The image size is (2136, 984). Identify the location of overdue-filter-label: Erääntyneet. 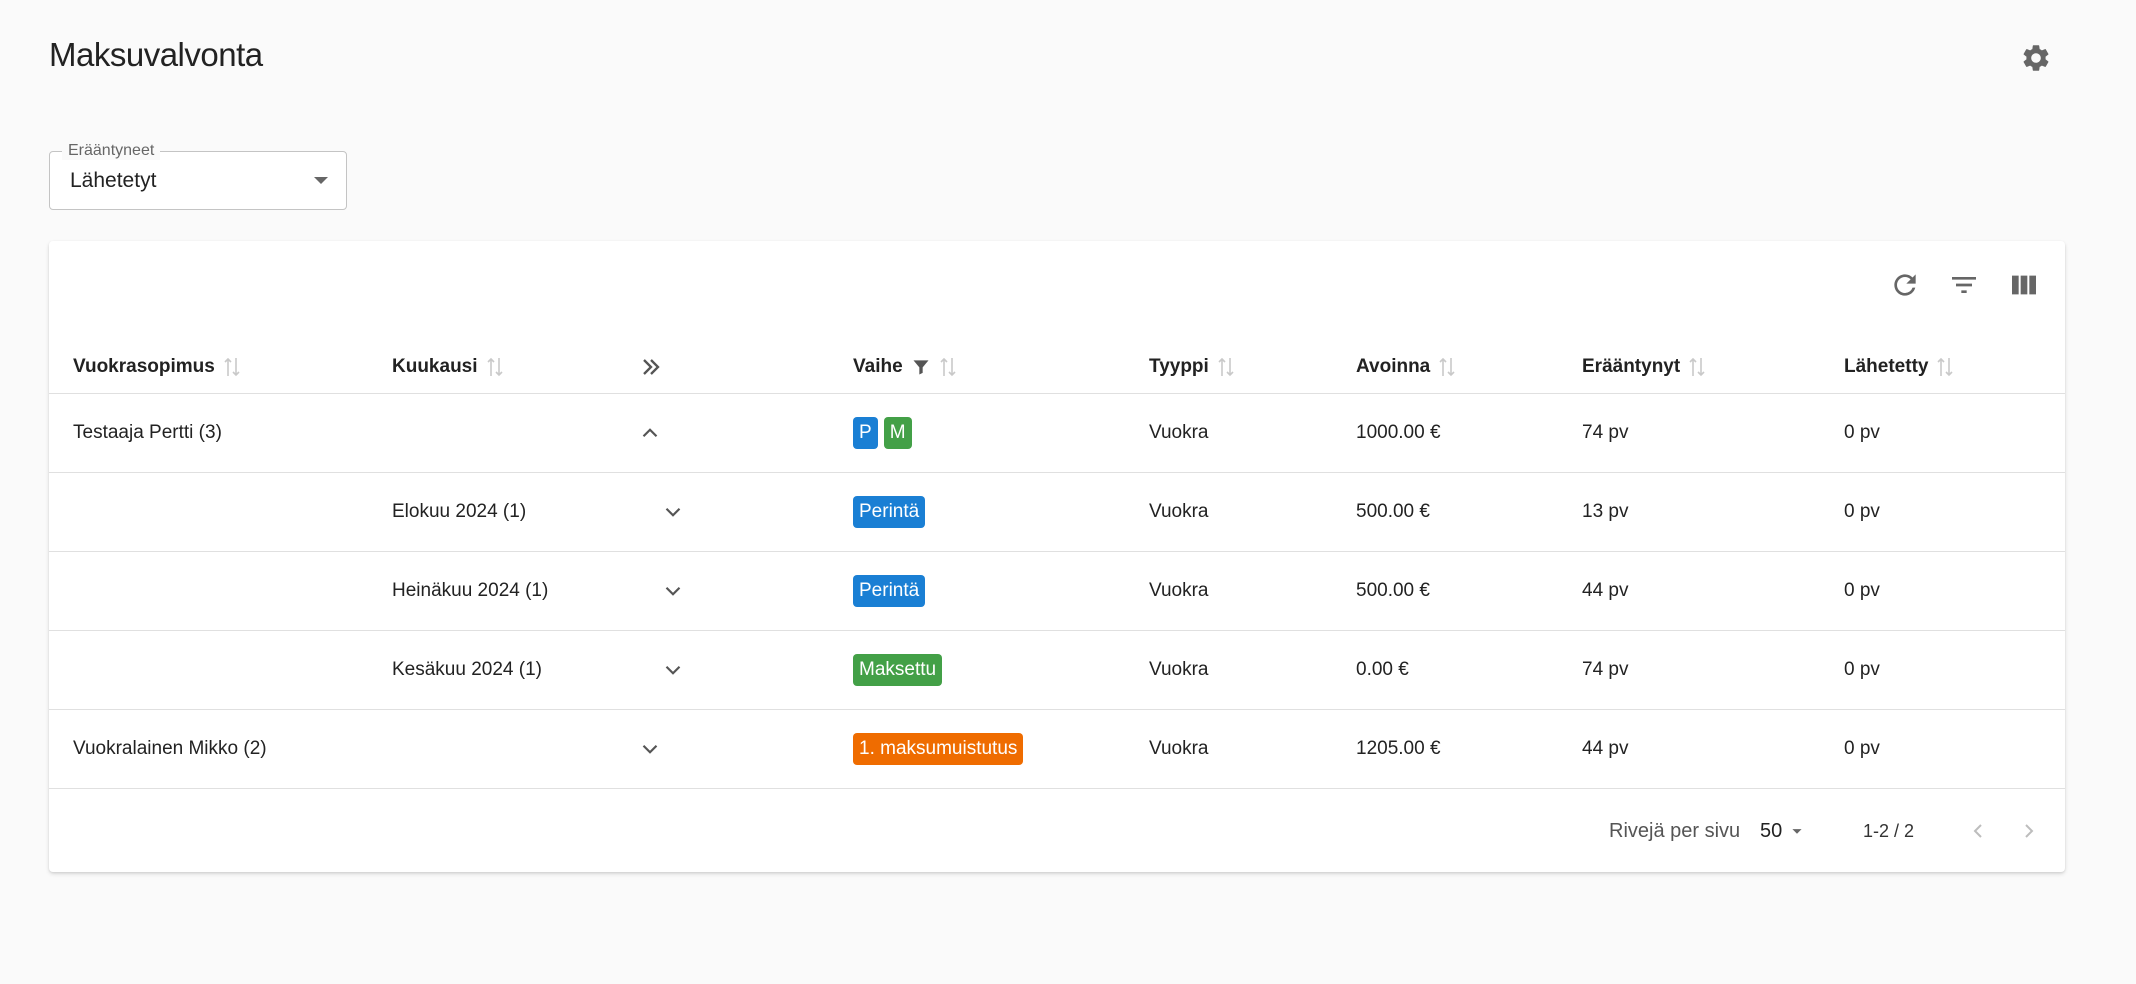
(111, 151).